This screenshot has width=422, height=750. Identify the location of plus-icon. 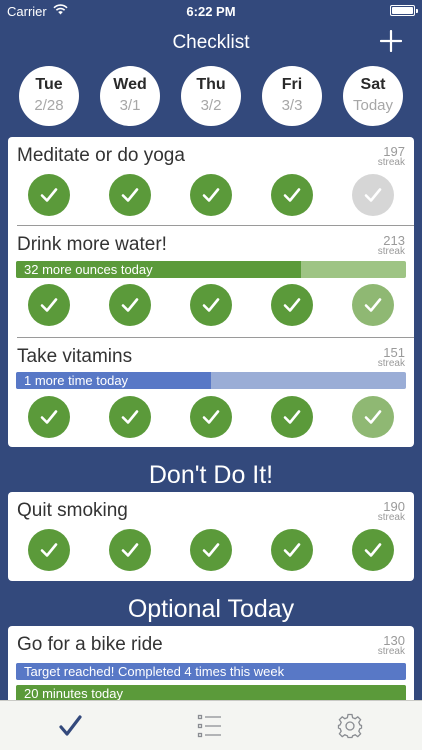
(391, 41).